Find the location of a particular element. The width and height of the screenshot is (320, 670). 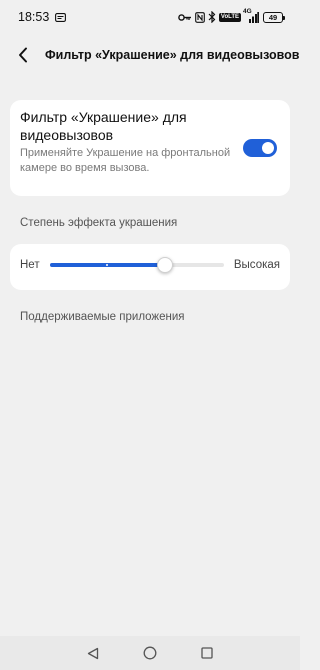

nav-home-button is located at coordinates (150, 653).